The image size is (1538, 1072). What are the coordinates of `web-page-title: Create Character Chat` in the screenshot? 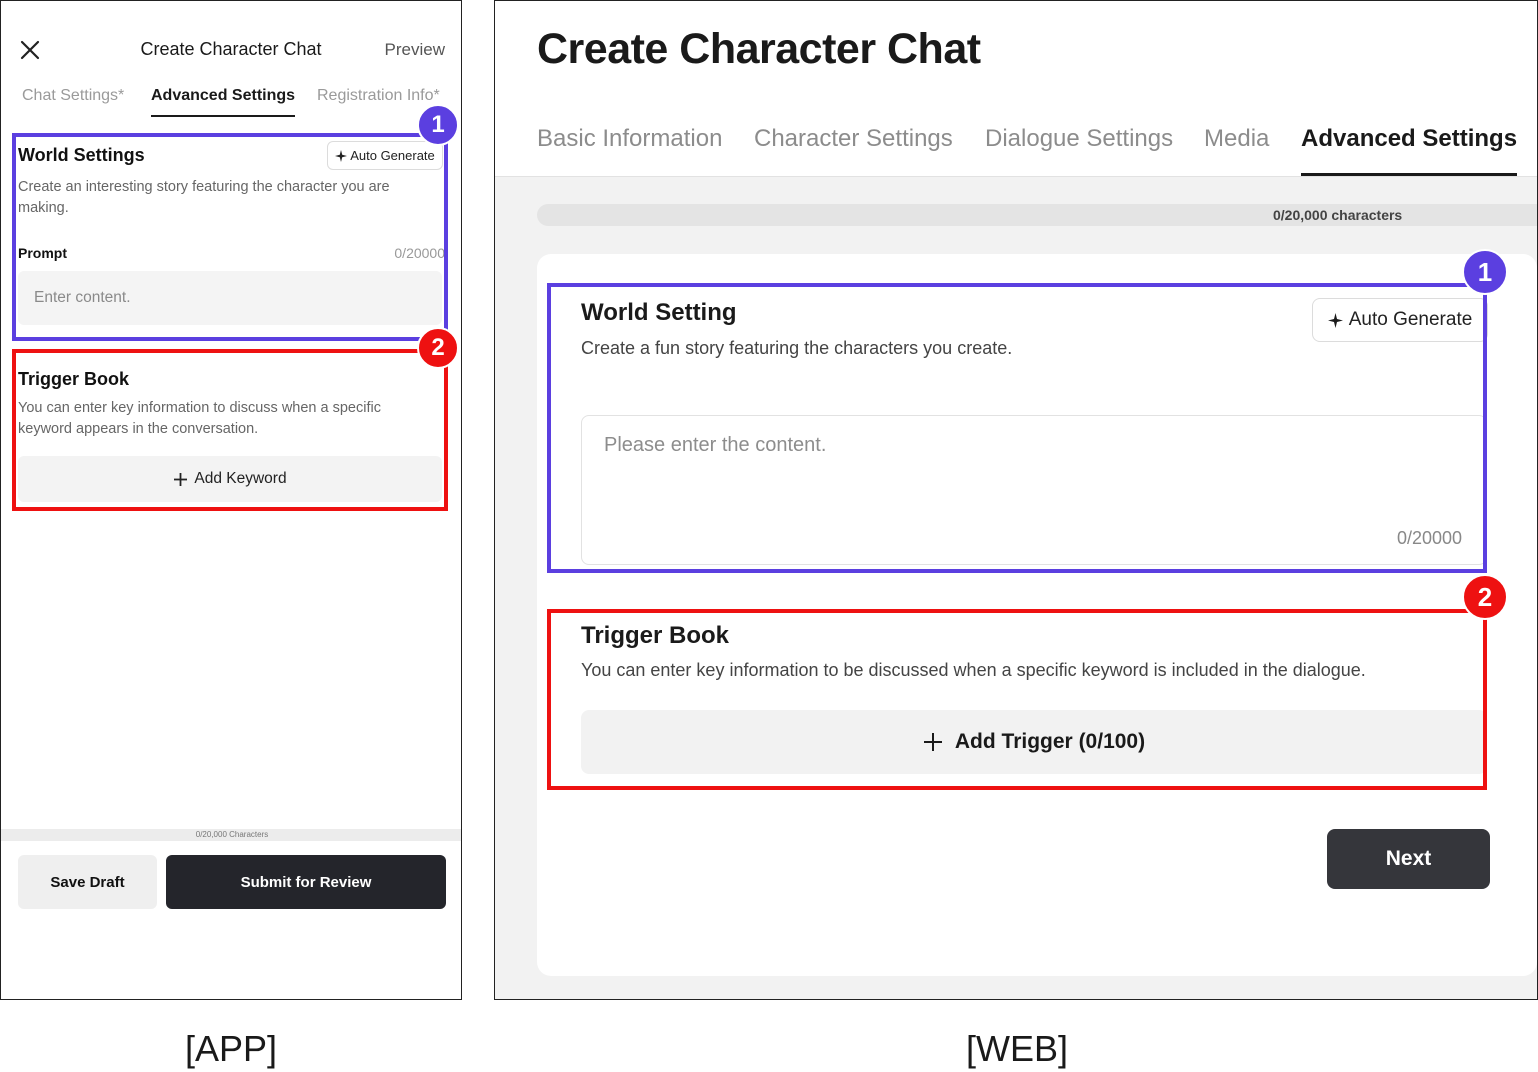 It's located at (759, 49).